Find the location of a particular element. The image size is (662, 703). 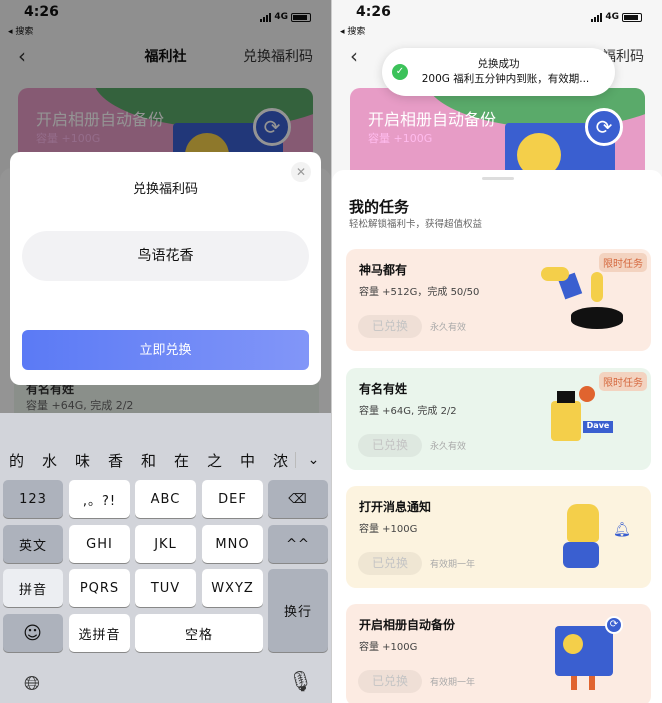

banner-title: 开启相册自动备份 is located at coordinates (432, 119).